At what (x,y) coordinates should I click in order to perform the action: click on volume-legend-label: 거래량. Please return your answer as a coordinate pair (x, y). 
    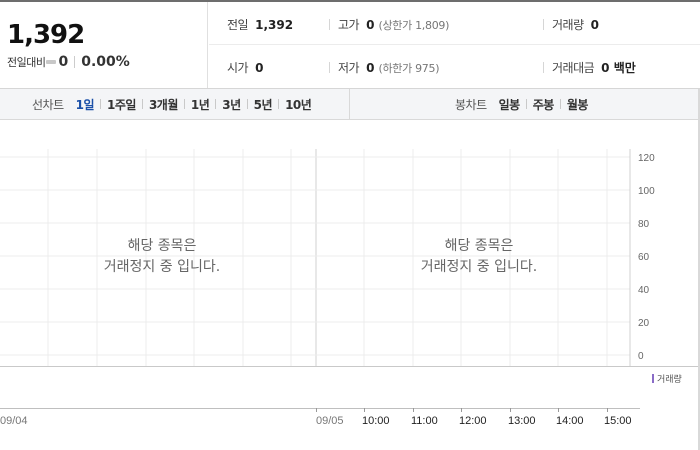
    Looking at the image, I should click on (669, 380).